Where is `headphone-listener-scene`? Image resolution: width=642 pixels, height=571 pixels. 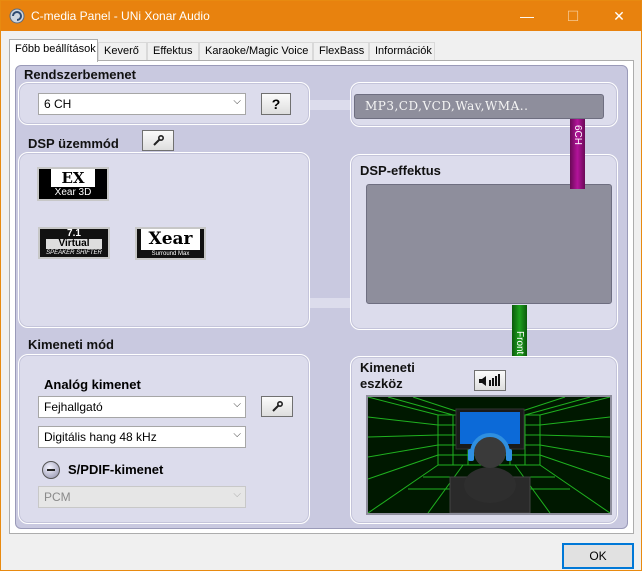 headphone-listener-scene is located at coordinates (489, 455).